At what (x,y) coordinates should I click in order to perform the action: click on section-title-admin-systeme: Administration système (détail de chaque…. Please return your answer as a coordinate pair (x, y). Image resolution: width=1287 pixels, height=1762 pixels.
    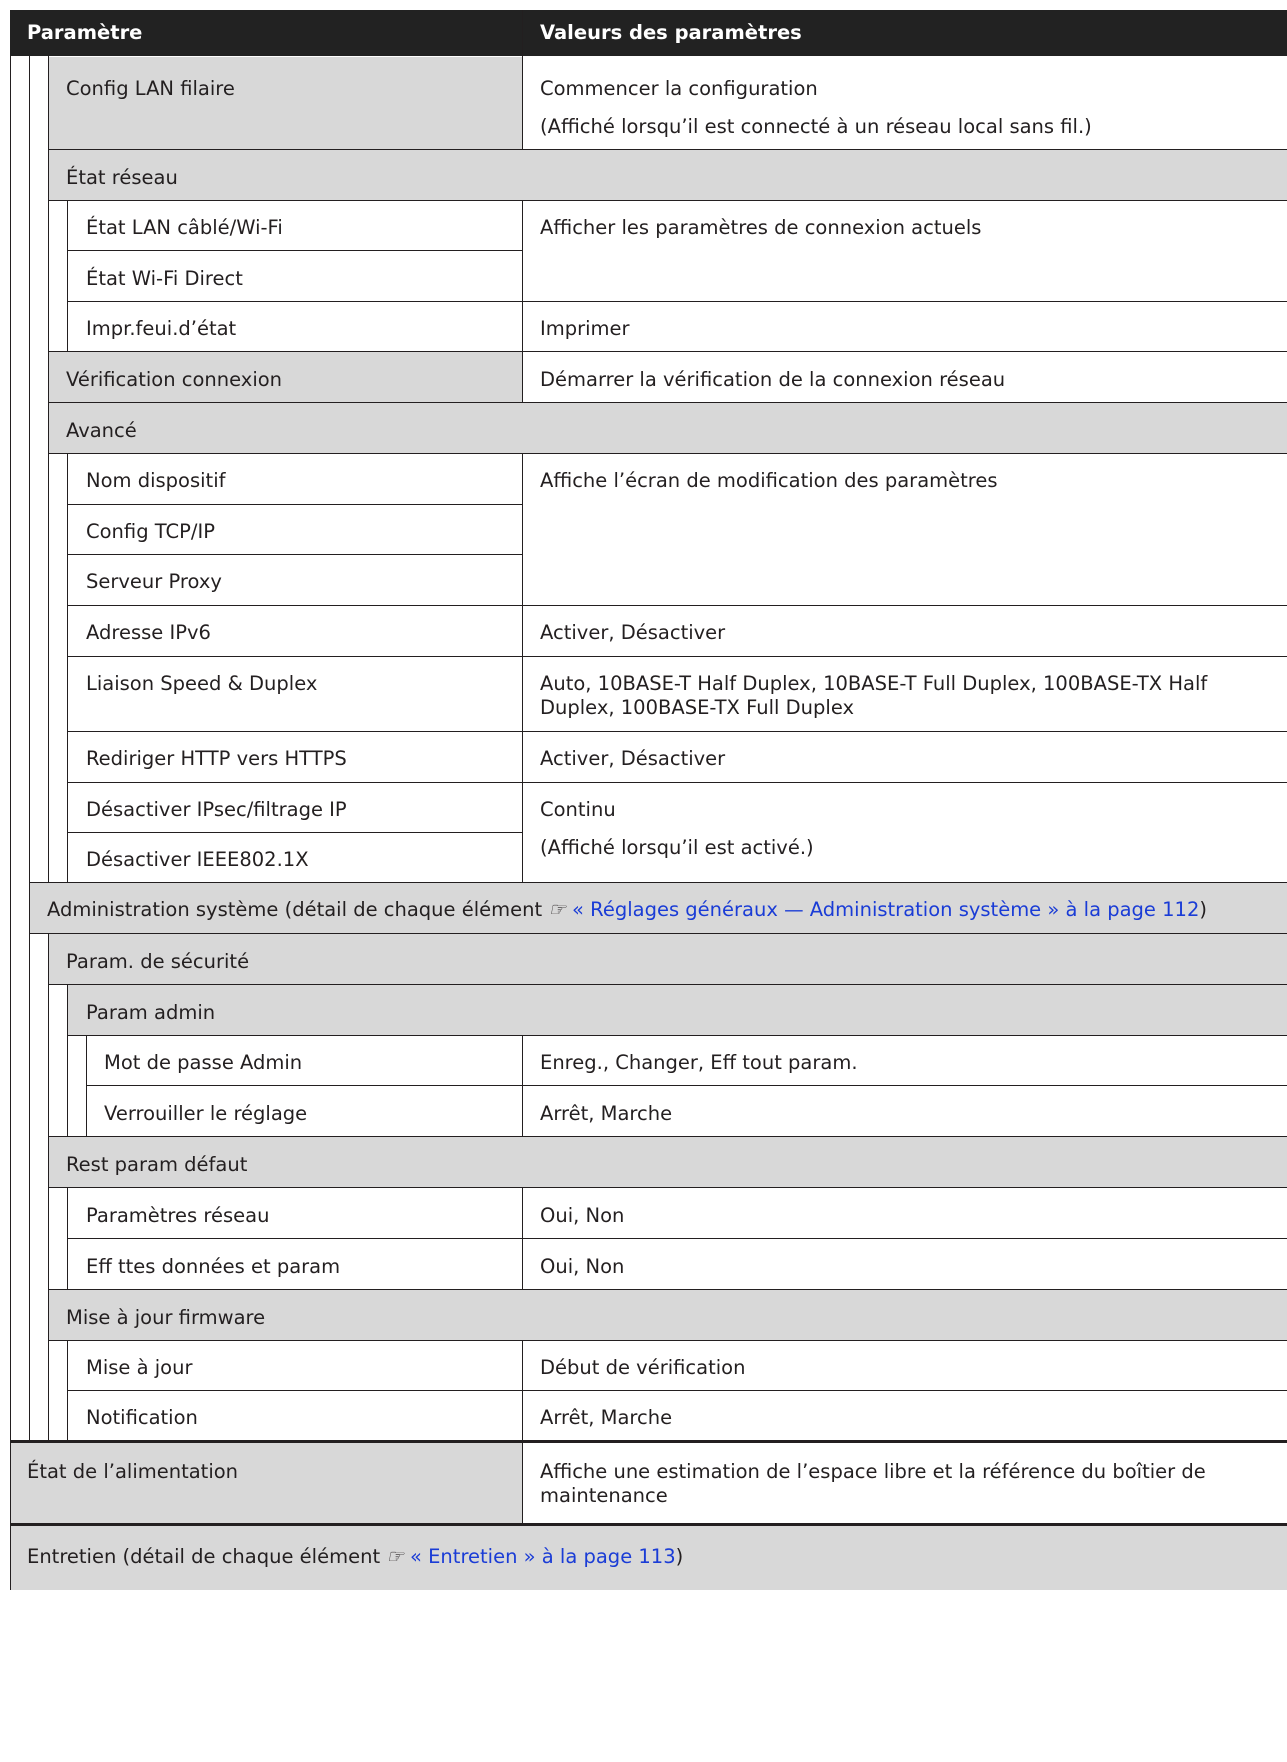
    Looking at the image, I should click on (627, 910).